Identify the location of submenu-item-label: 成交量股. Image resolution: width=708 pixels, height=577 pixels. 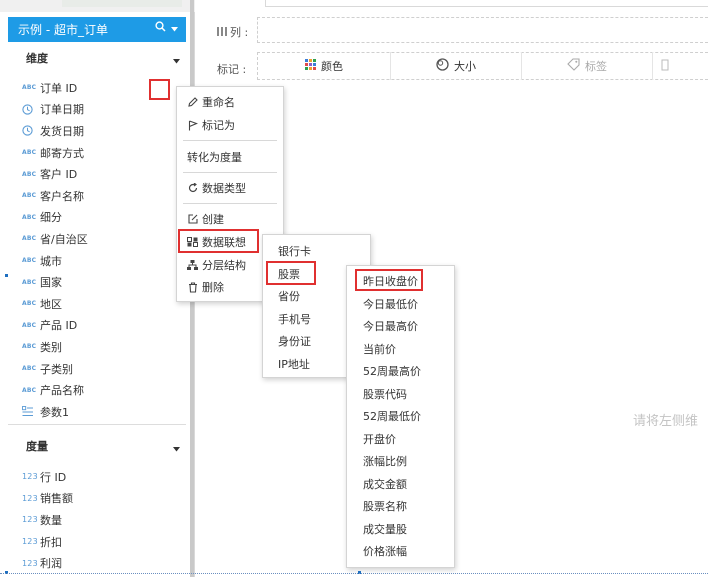
(385, 529).